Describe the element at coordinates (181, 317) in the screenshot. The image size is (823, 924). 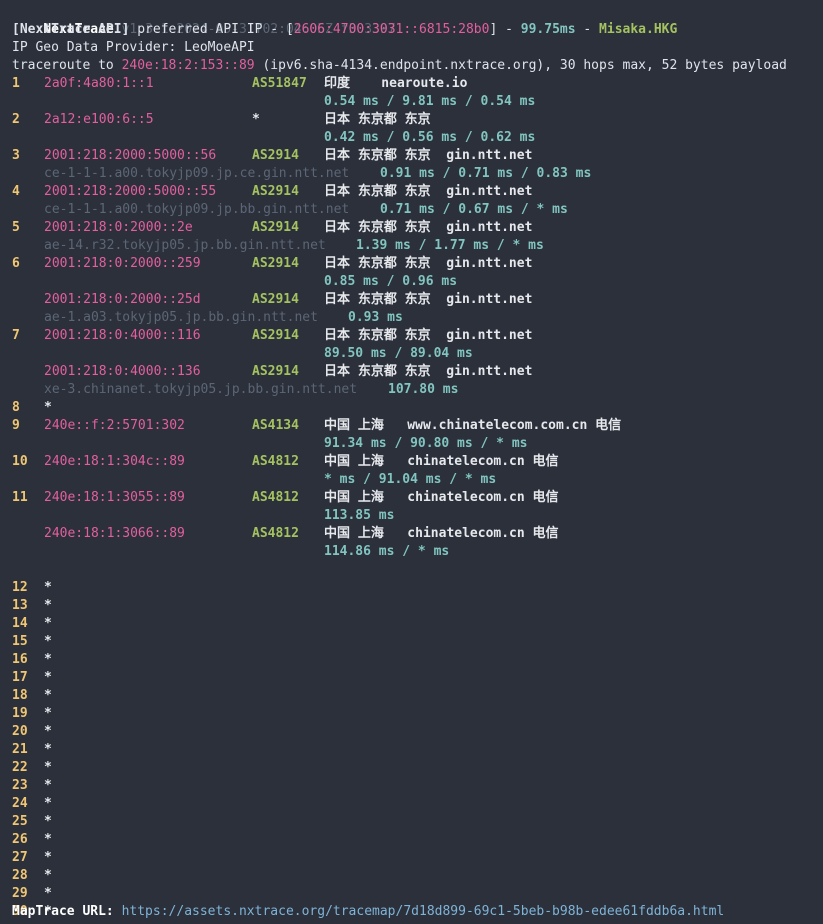
I see `hop-hostname: ae-1.a03.tokyjp05.jp.bb.gin.ntt.net` at that location.